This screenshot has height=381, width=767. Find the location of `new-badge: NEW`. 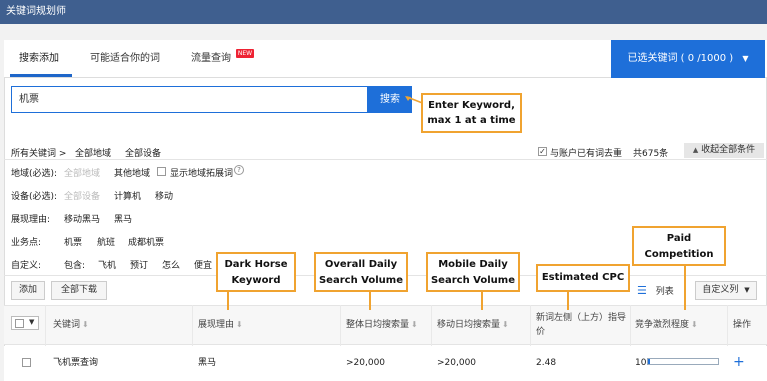

new-badge: NEW is located at coordinates (245, 53).